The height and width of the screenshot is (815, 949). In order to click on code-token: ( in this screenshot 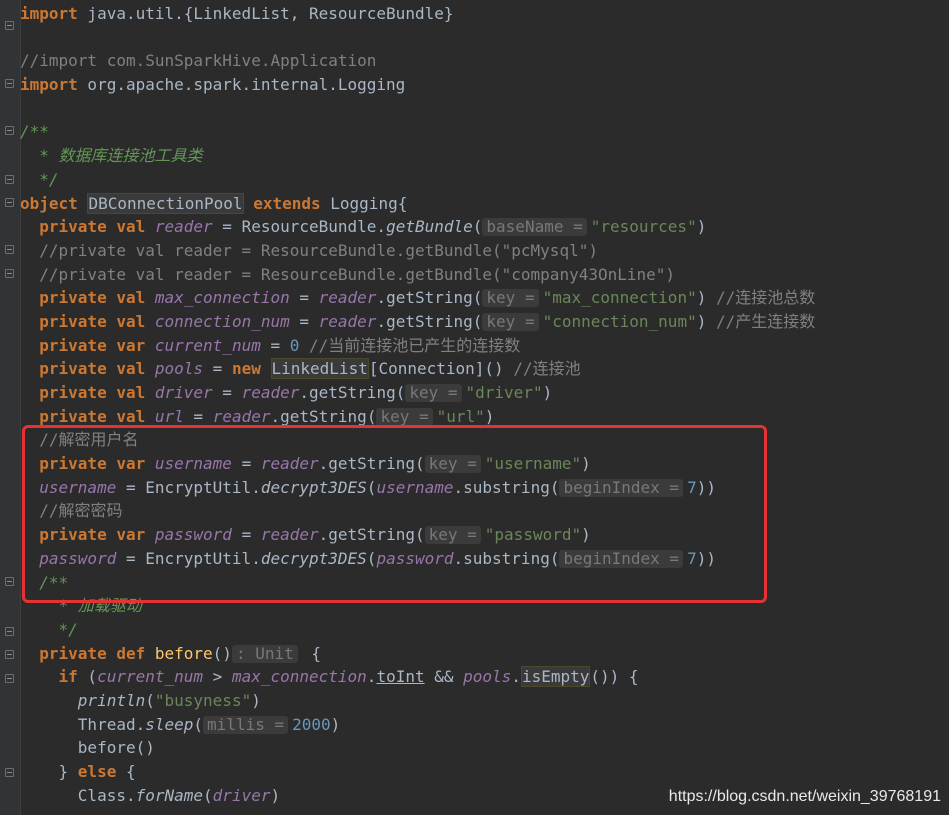, I will do `click(198, 724)`.